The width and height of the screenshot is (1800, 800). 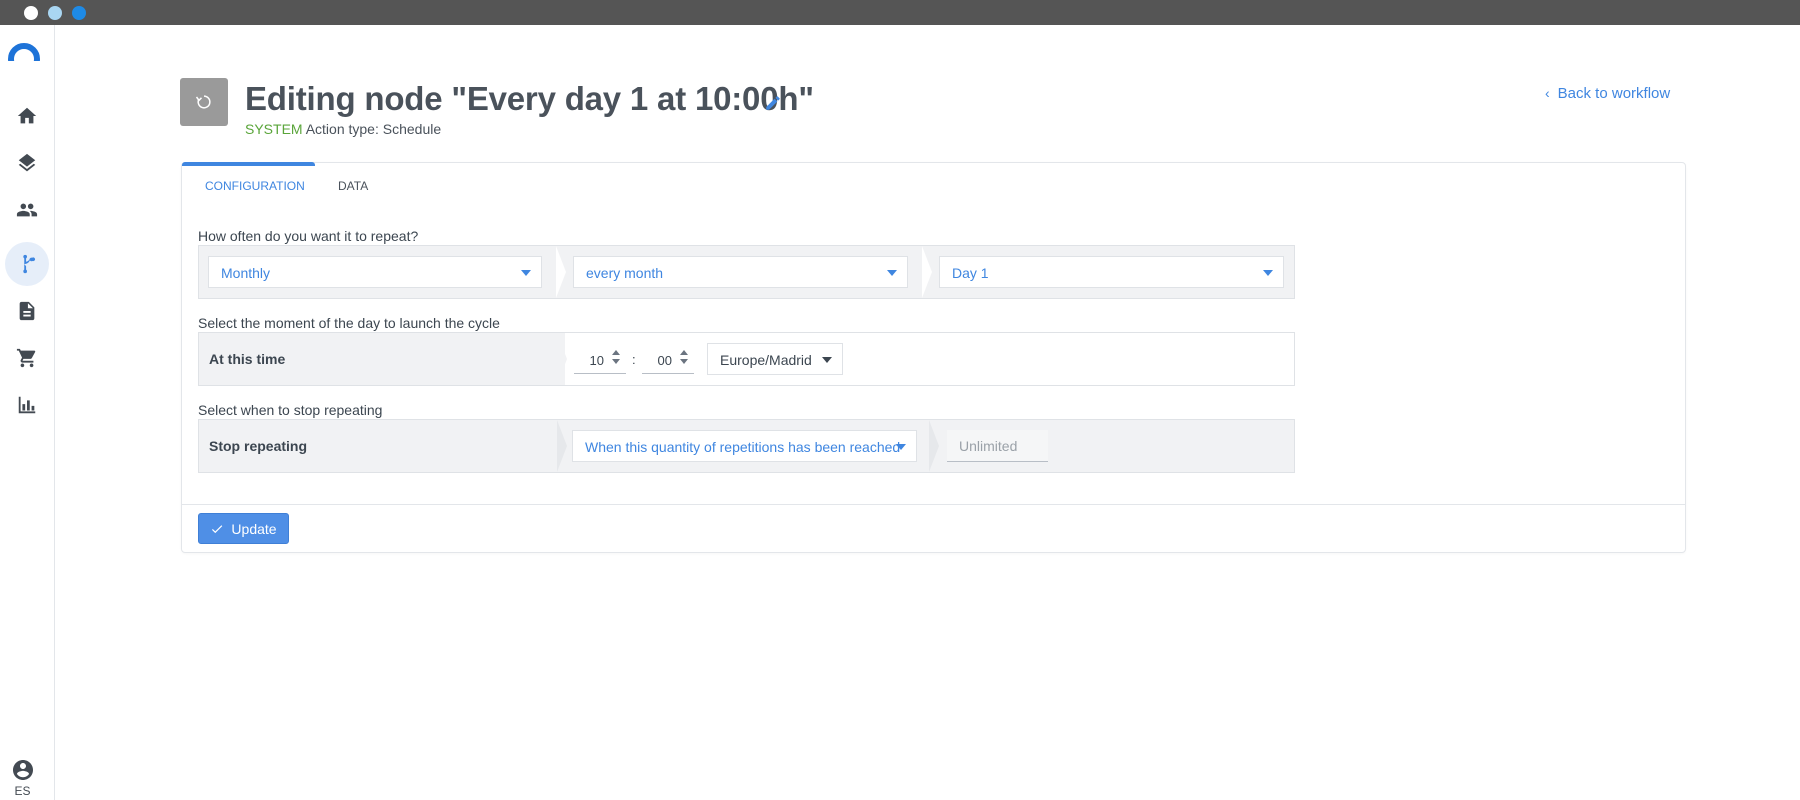 I want to click on update-button: Update, so click(x=243, y=528).